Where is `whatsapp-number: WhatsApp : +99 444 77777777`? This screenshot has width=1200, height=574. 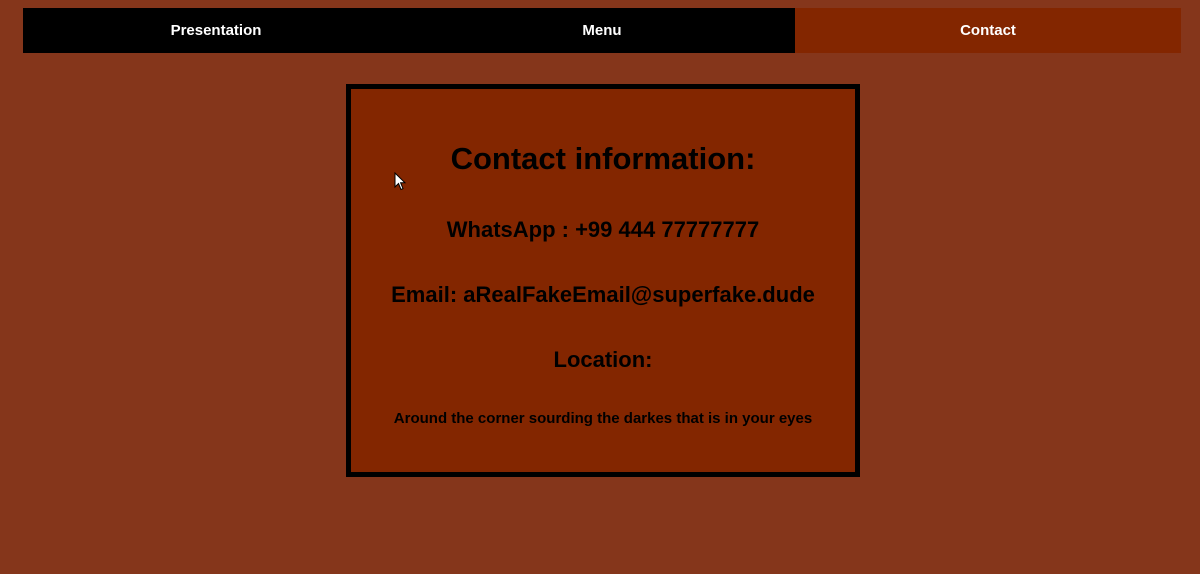 whatsapp-number: WhatsApp : +99 444 77777777 is located at coordinates (603, 229).